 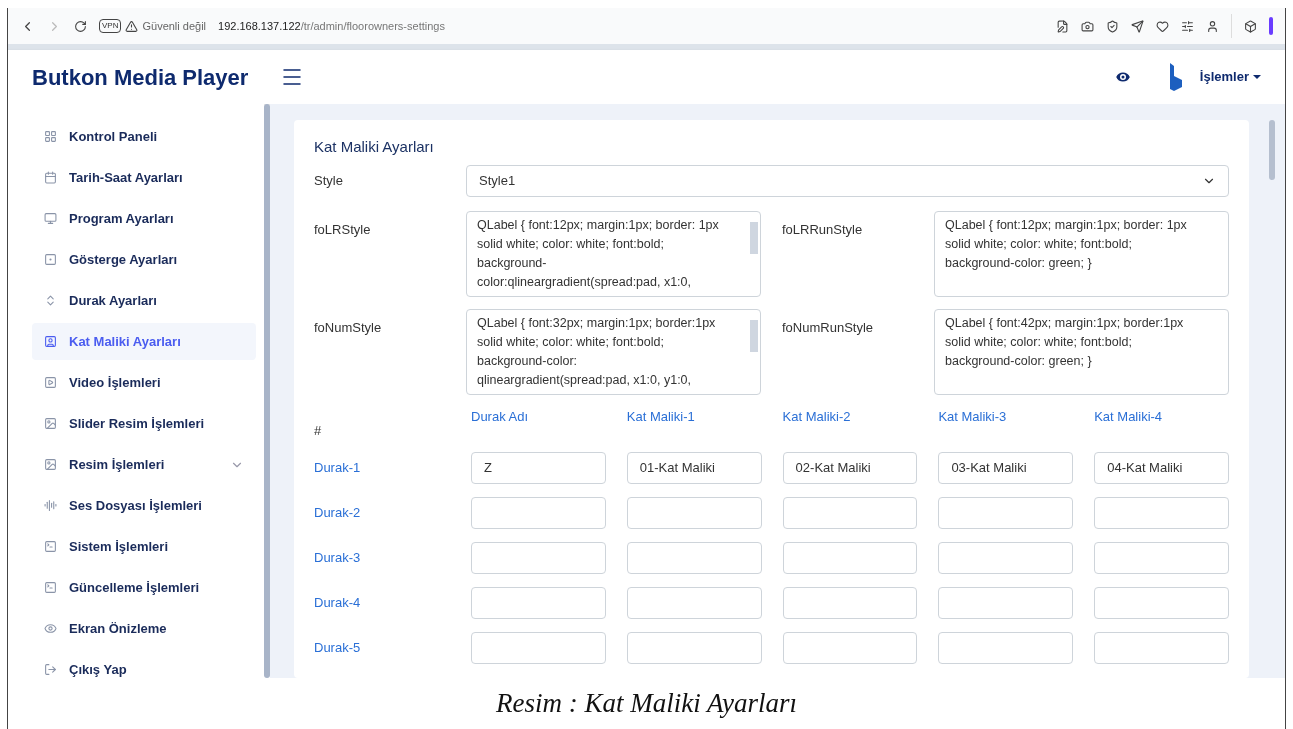 What do you see at coordinates (50, 177) in the screenshot?
I see `calendar-icon` at bounding box center [50, 177].